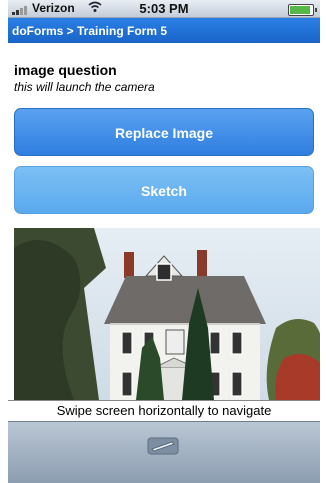  I want to click on bottom-toolbar, so click(164, 452).